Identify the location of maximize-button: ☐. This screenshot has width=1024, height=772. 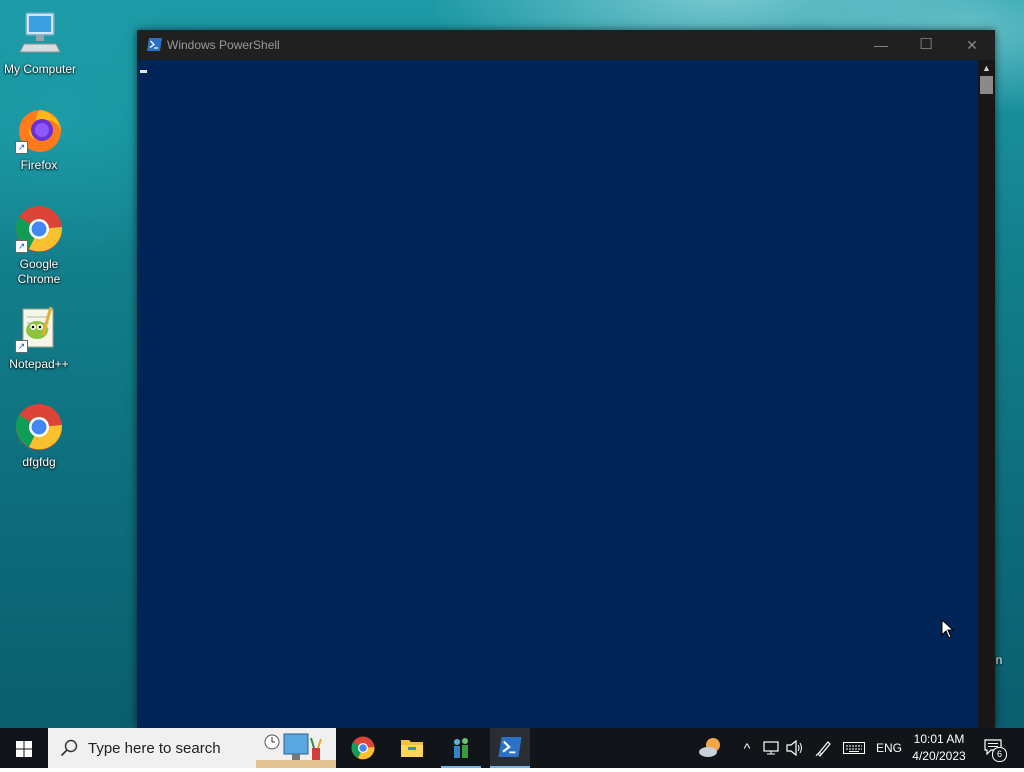
(926, 45).